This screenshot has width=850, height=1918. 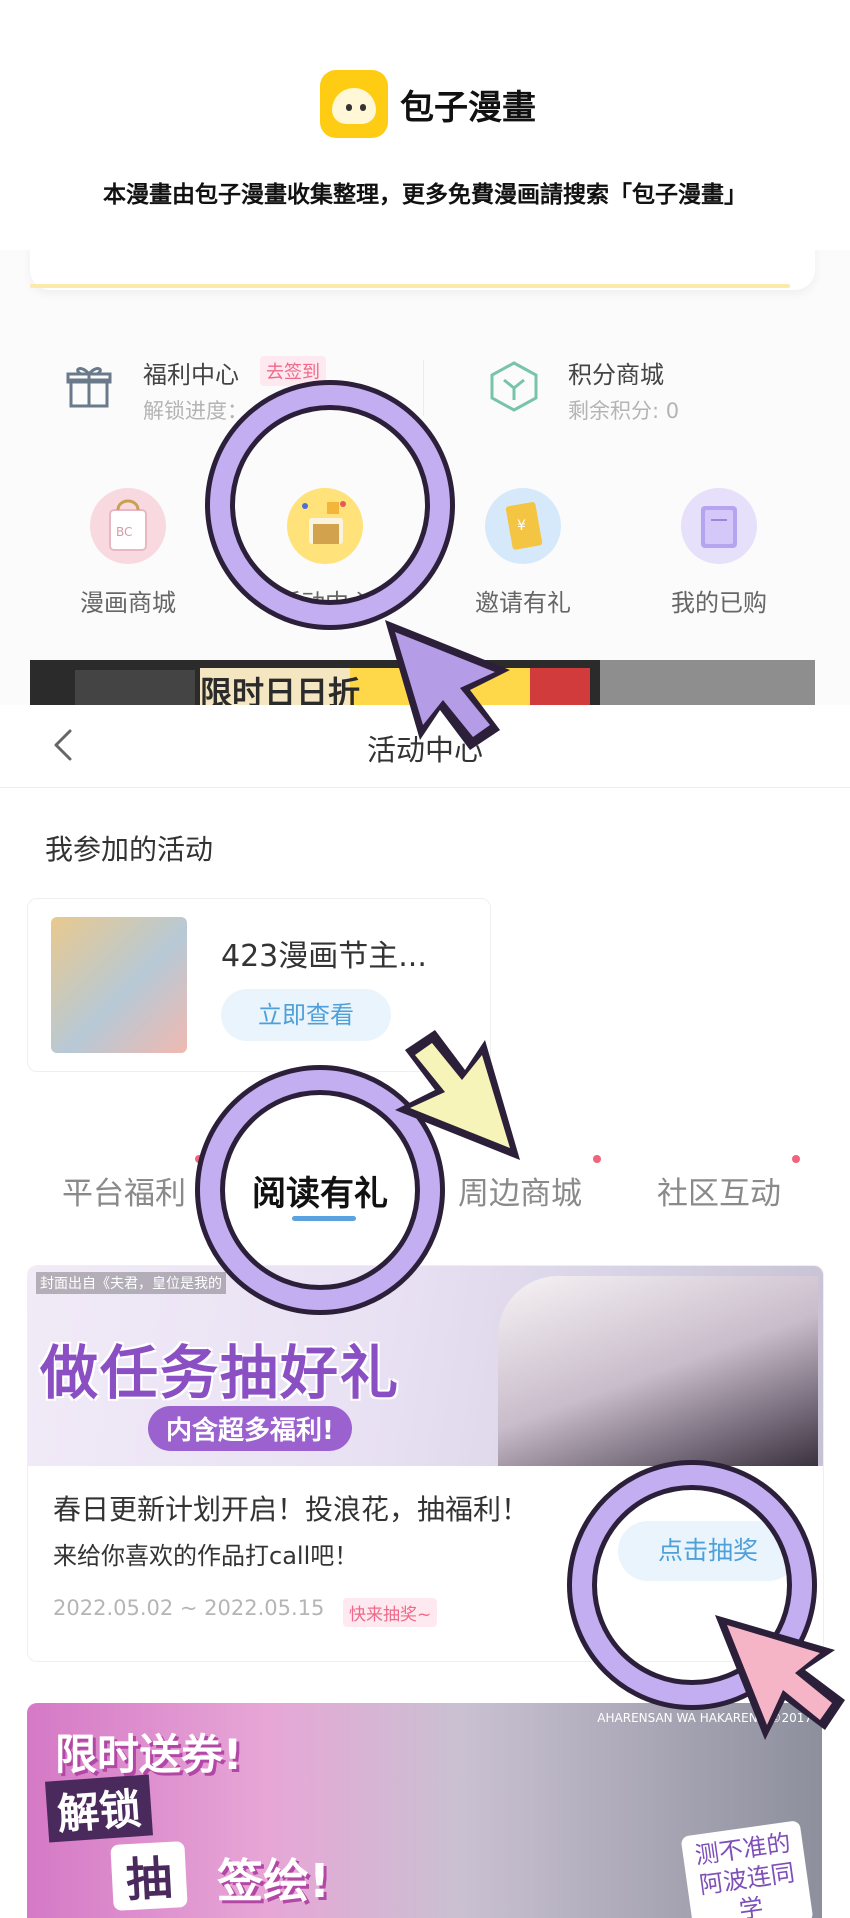 I want to click on purchased-books-icon, so click(x=719, y=526).